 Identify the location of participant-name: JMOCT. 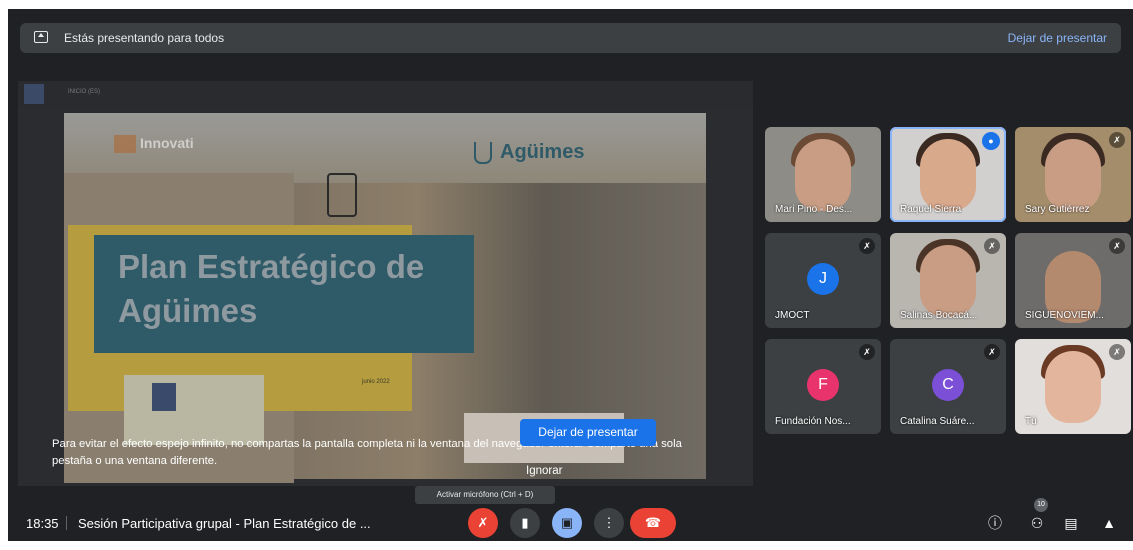
(792, 315).